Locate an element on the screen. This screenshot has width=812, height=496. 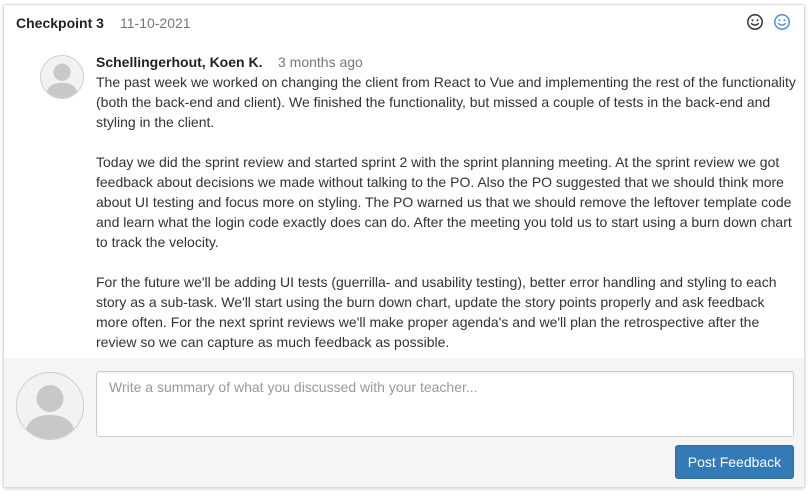
post-feedback-button: Post Feedback is located at coordinates (734, 462).